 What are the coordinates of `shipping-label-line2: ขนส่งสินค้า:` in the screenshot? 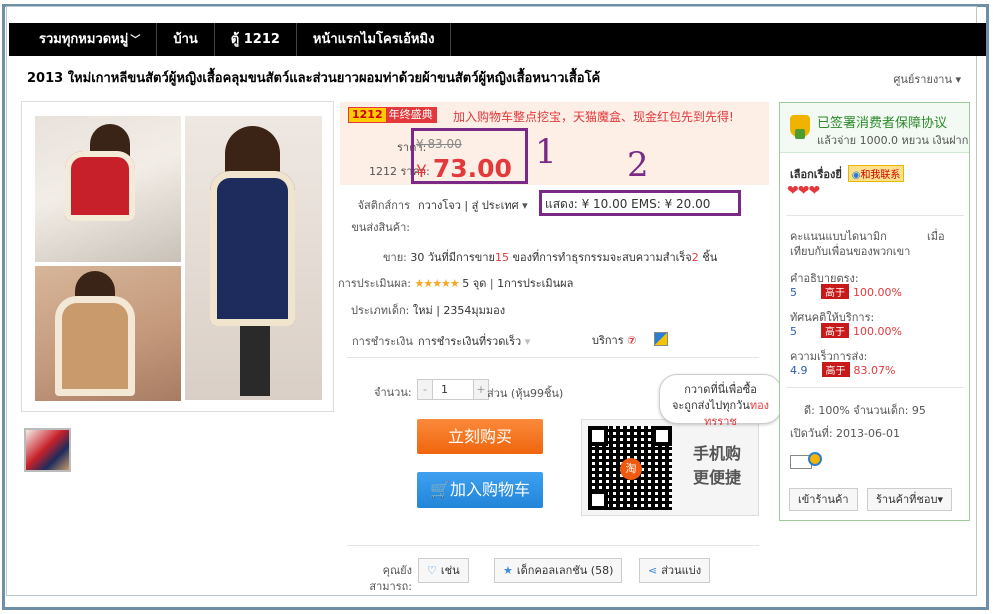 It's located at (380, 227).